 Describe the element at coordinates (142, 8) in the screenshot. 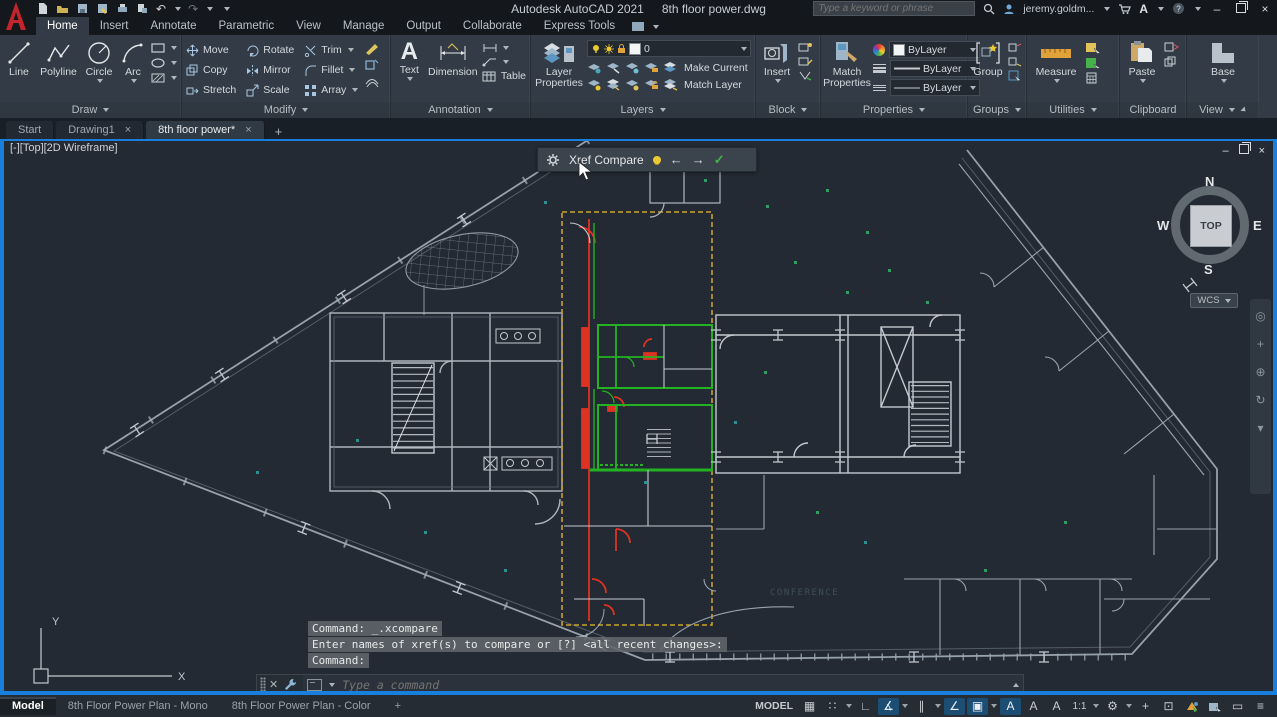

I see `publish-icon` at that location.